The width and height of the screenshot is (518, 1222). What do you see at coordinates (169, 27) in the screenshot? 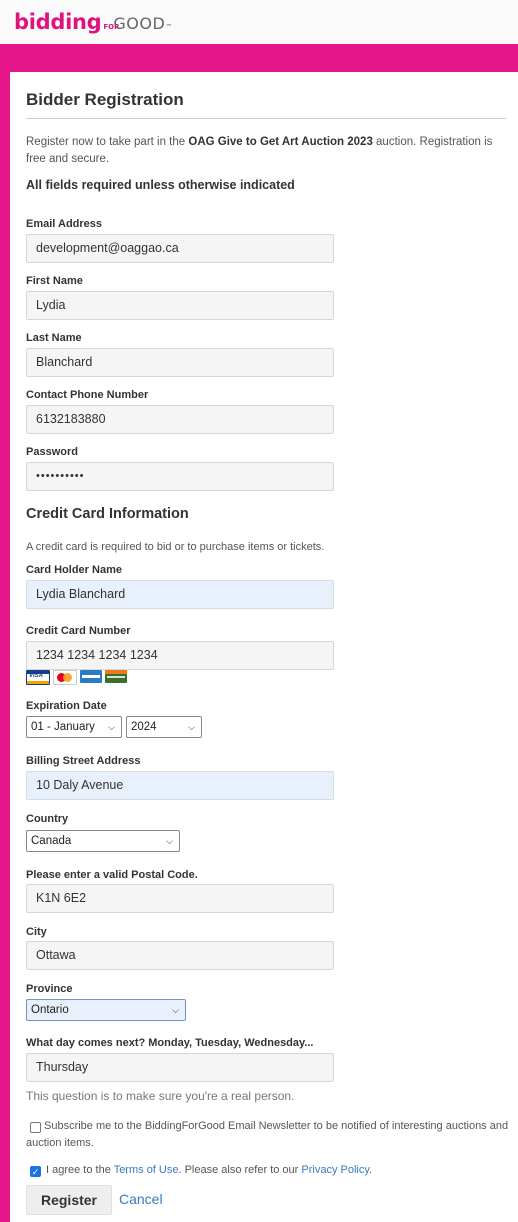
I see `logo-trademark: ™` at bounding box center [169, 27].